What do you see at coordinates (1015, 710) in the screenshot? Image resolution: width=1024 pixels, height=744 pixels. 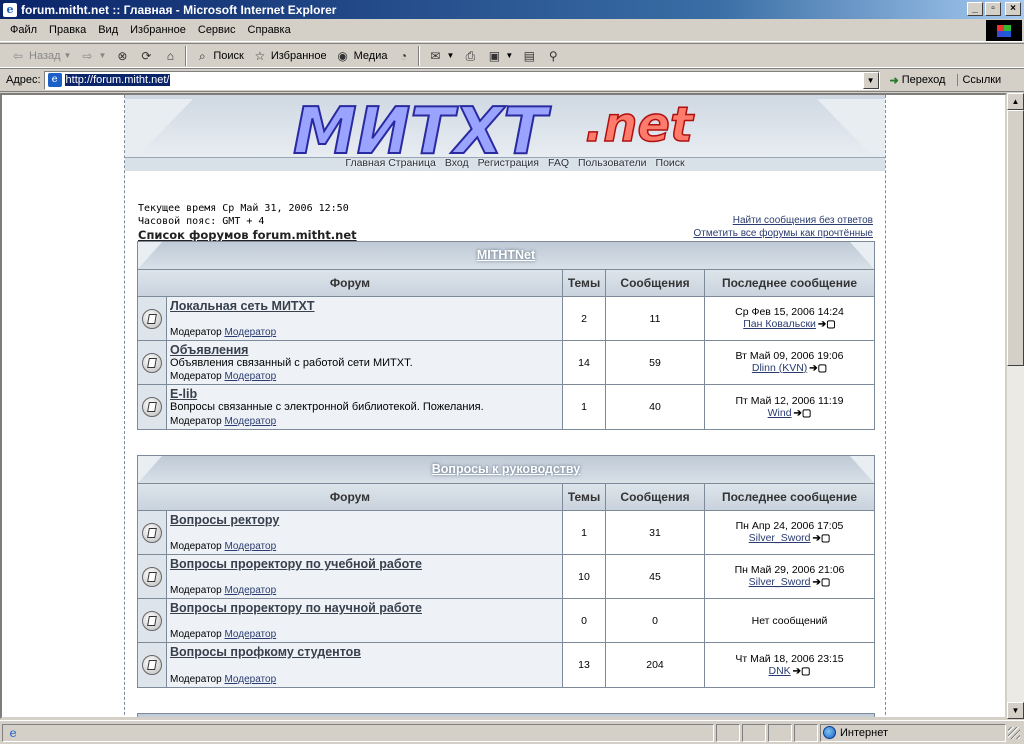 I see `scroll-down-icon: ▼` at bounding box center [1015, 710].